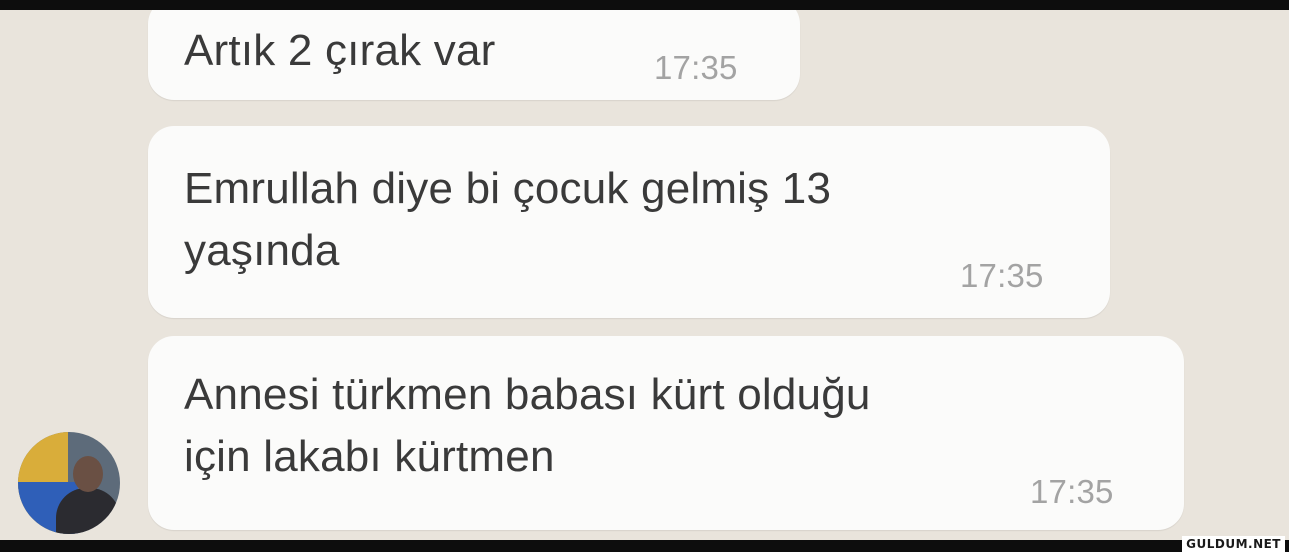 This screenshot has height=552, width=1289. What do you see at coordinates (88, 511) in the screenshot?
I see `avatar-person-body` at bounding box center [88, 511].